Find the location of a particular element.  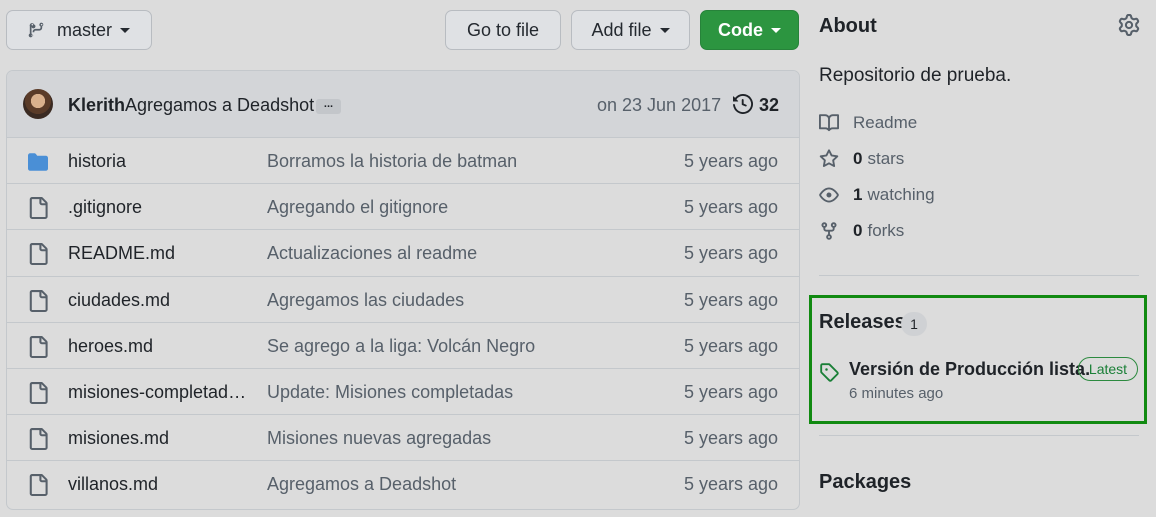

commit-count: 32 is located at coordinates (769, 105).